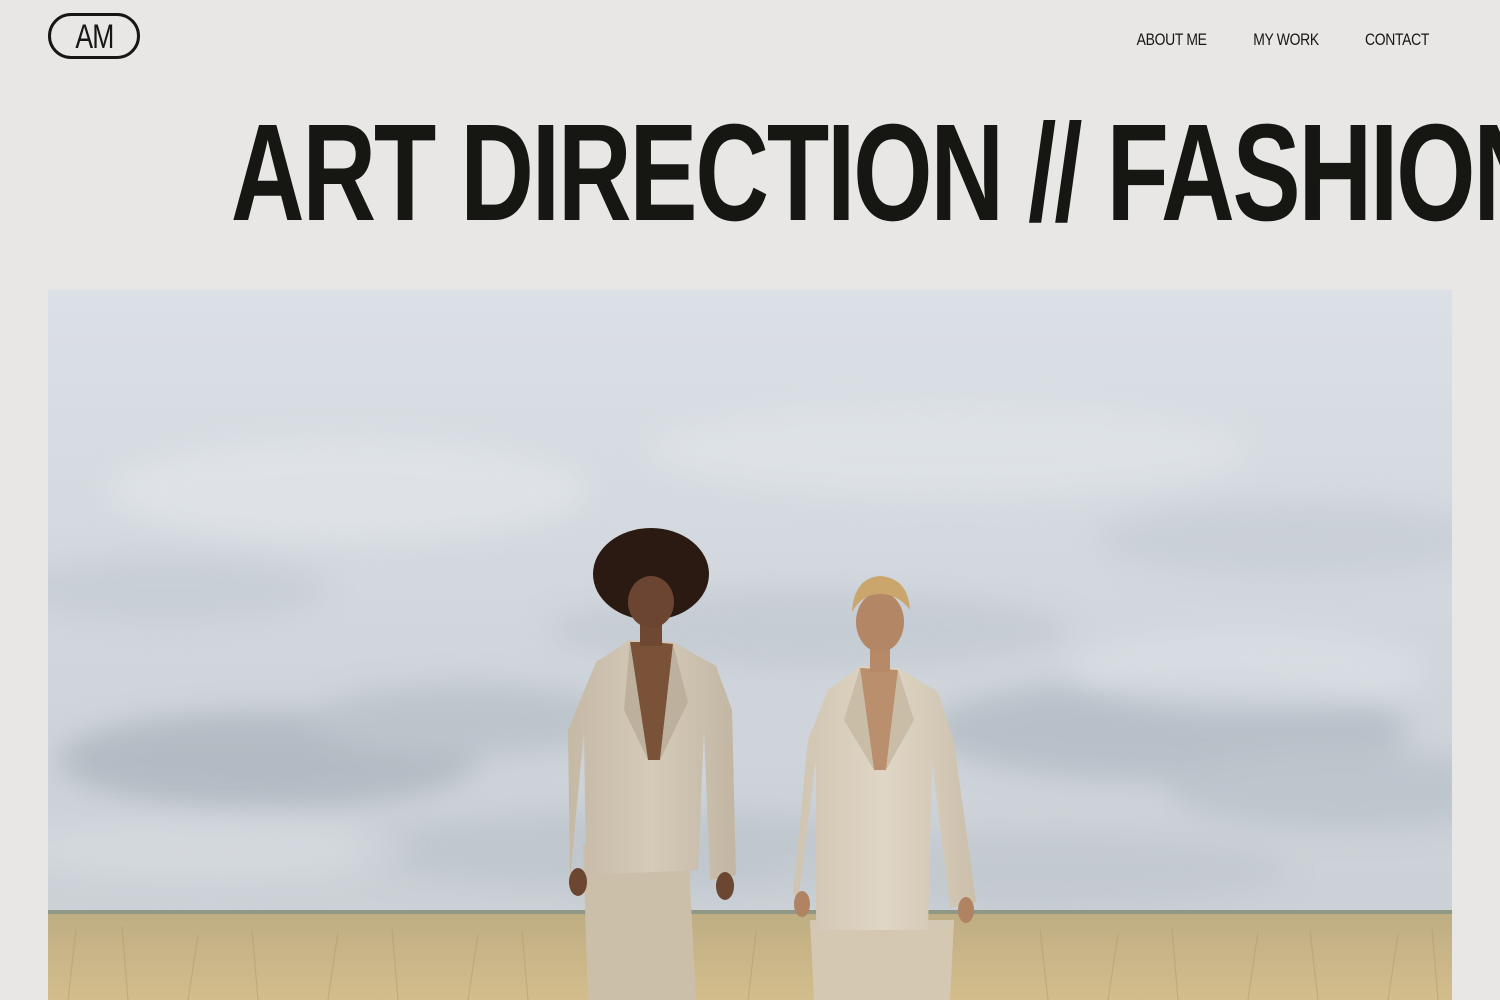  Describe the element at coordinates (1171, 40) in the screenshot. I see `nav-about-me: ABOUT ME` at that location.